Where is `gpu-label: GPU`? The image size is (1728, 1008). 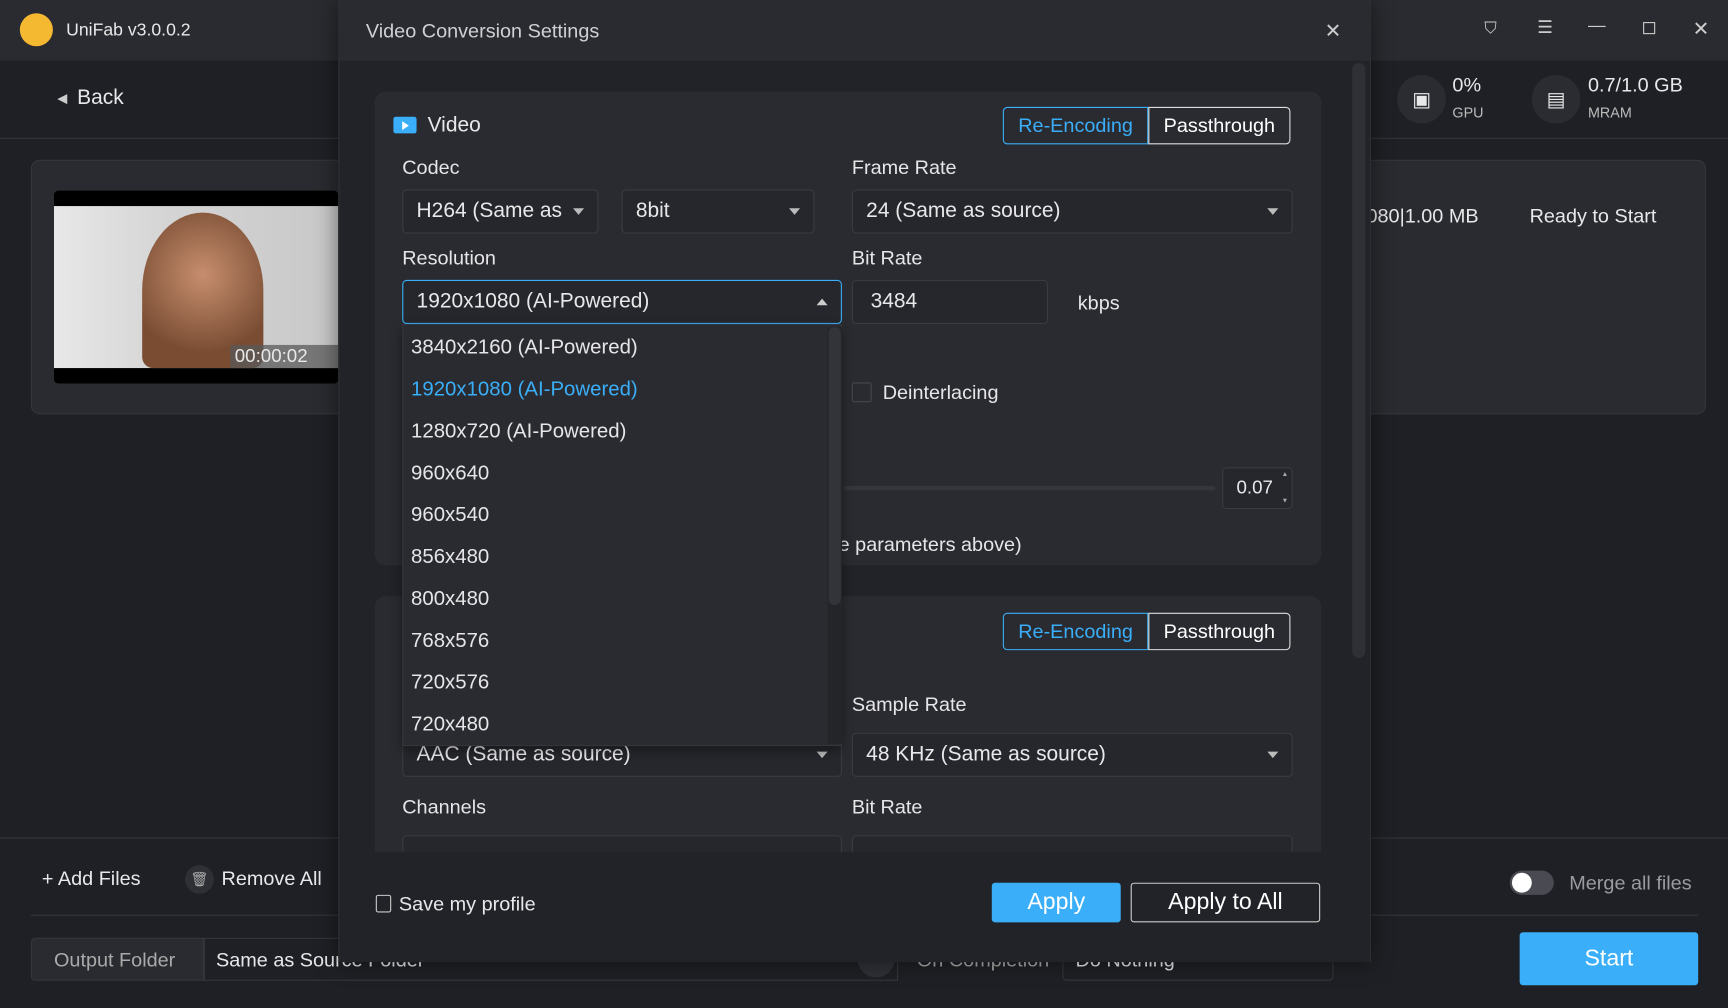
gpu-label: GPU is located at coordinates (1468, 112).